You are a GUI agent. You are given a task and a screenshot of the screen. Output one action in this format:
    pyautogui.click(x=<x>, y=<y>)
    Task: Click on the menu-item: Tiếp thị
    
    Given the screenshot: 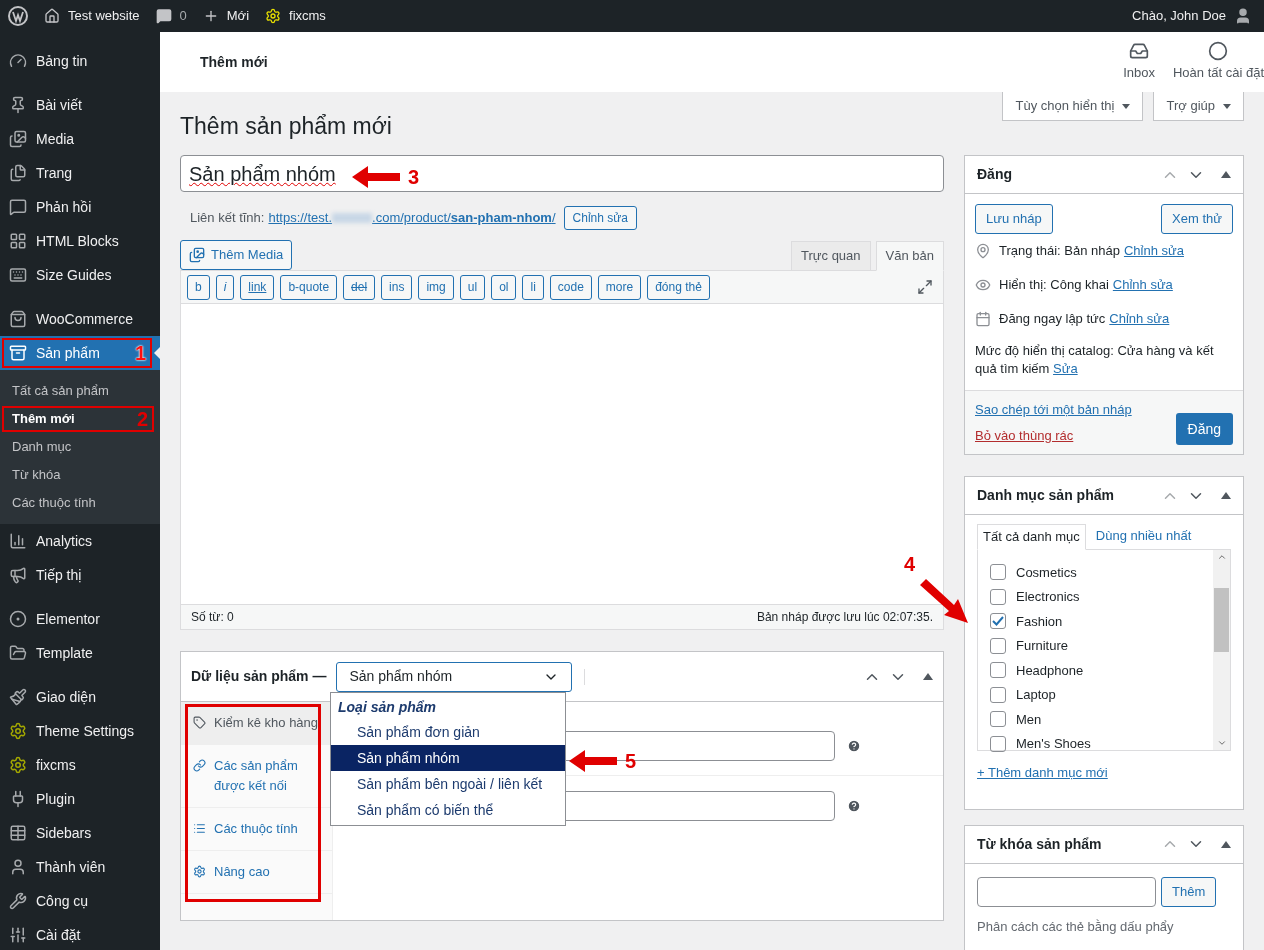 What is the action you would take?
    pyautogui.click(x=80, y=575)
    